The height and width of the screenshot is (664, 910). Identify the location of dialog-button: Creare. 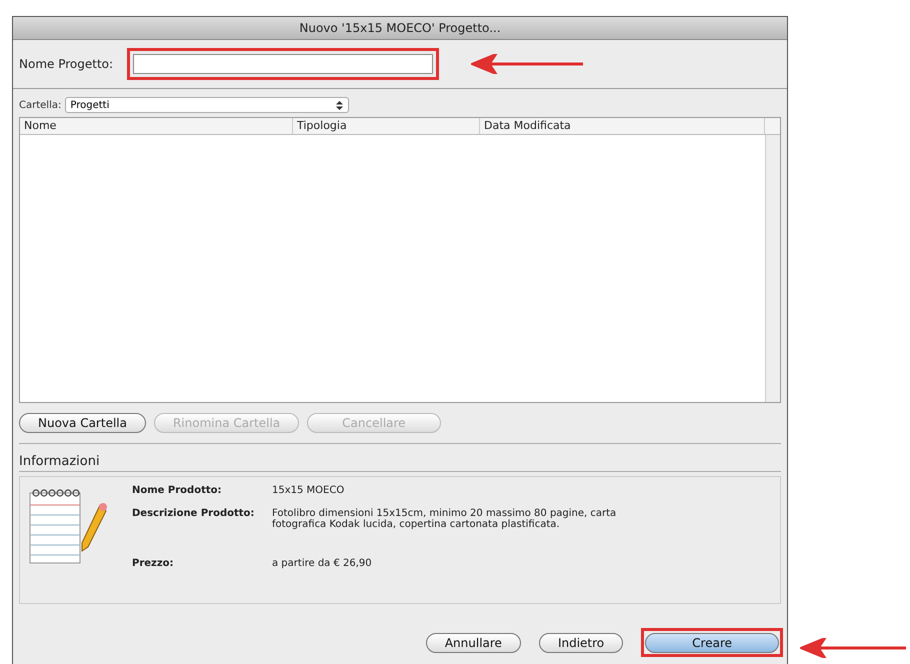
(712, 643).